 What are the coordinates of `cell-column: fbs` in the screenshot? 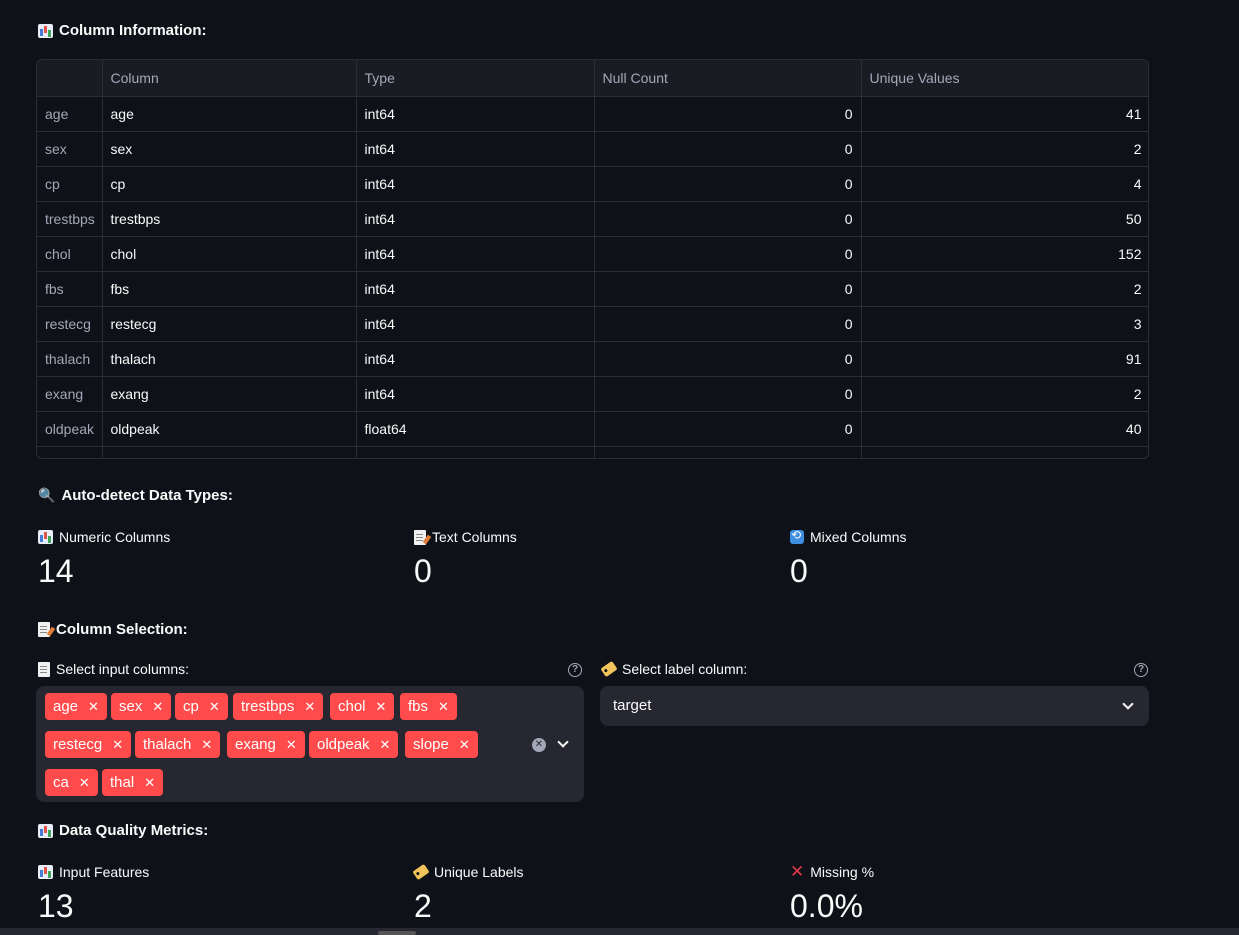 It's located at (229, 289).